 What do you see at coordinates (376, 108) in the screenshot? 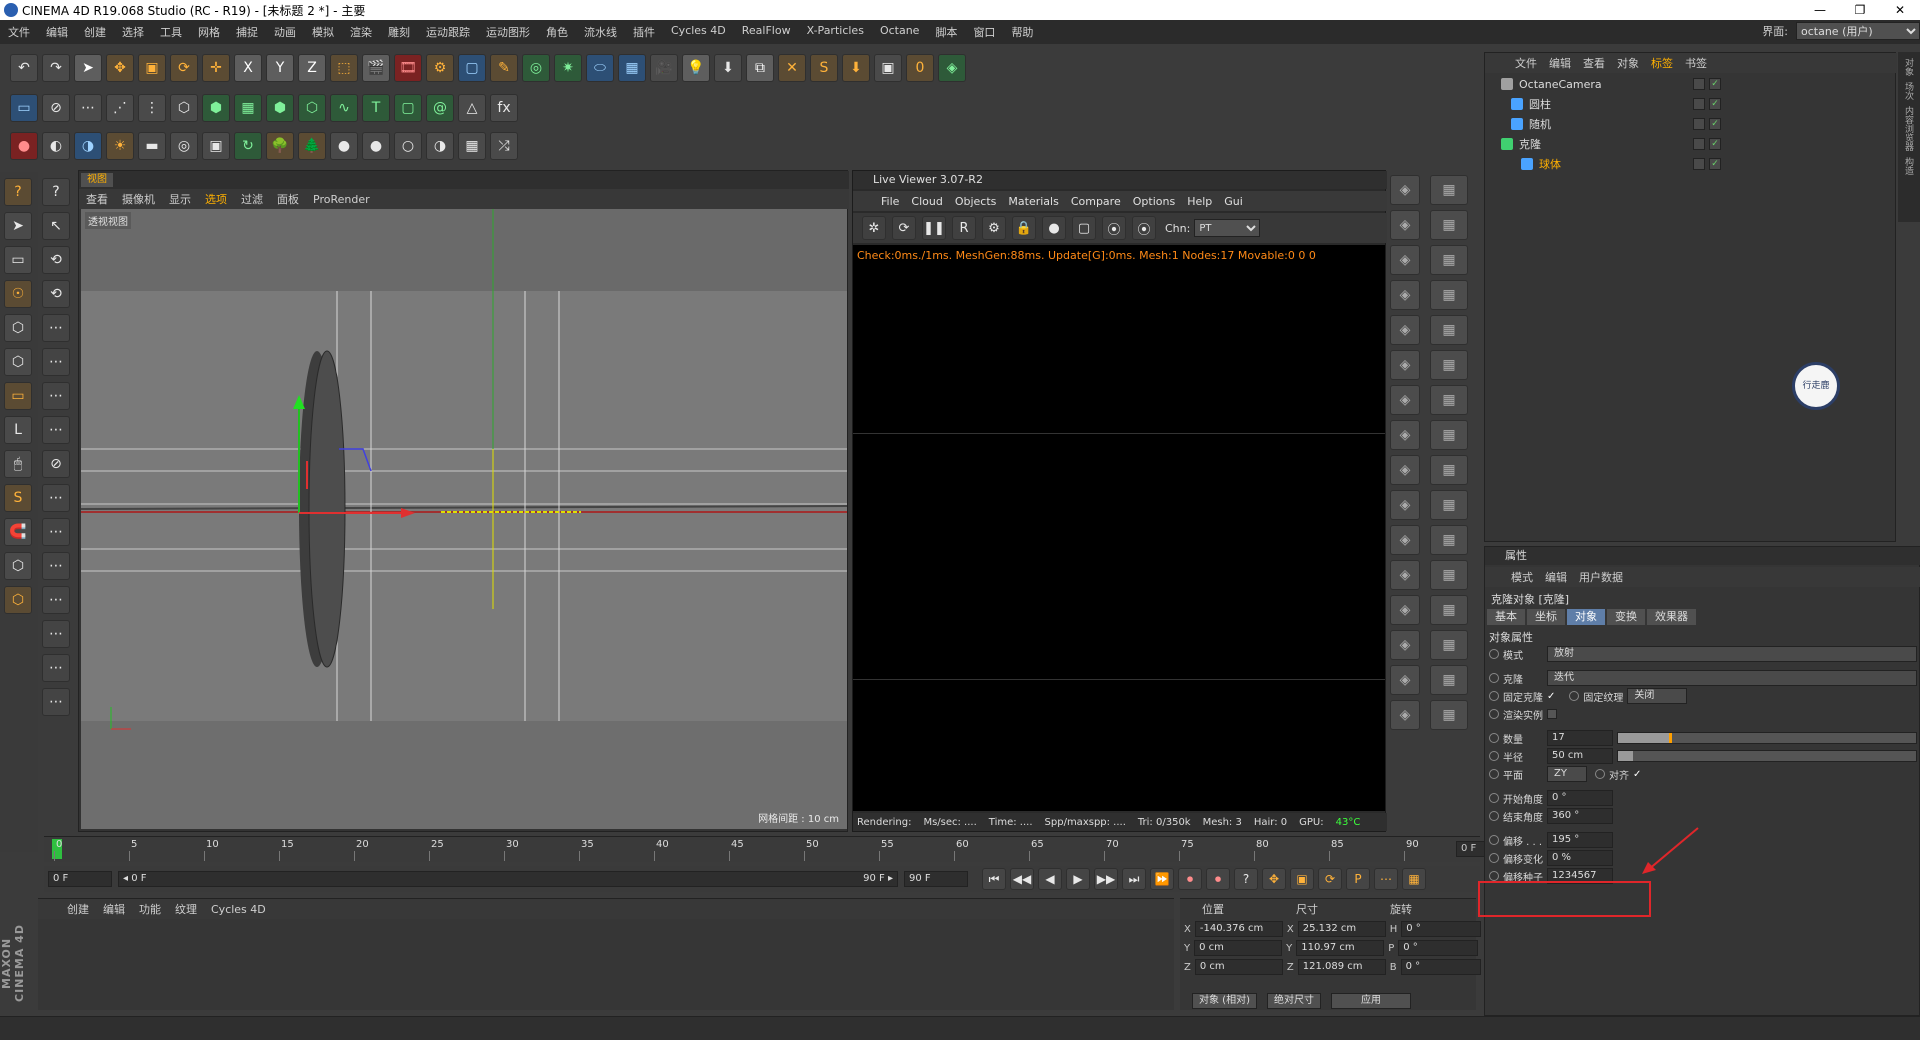
I see `text-icon: T` at bounding box center [376, 108].